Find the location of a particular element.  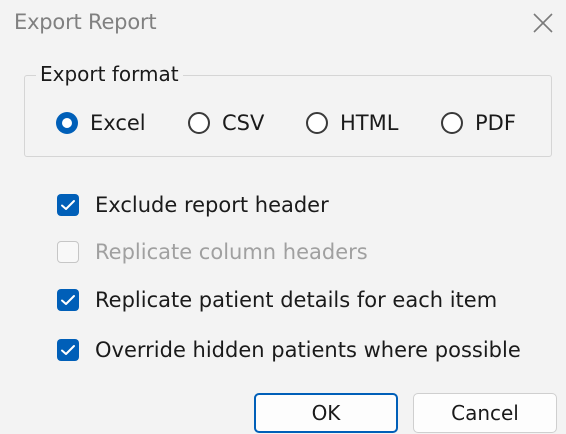

radio-html: HTML is located at coordinates (352, 123).